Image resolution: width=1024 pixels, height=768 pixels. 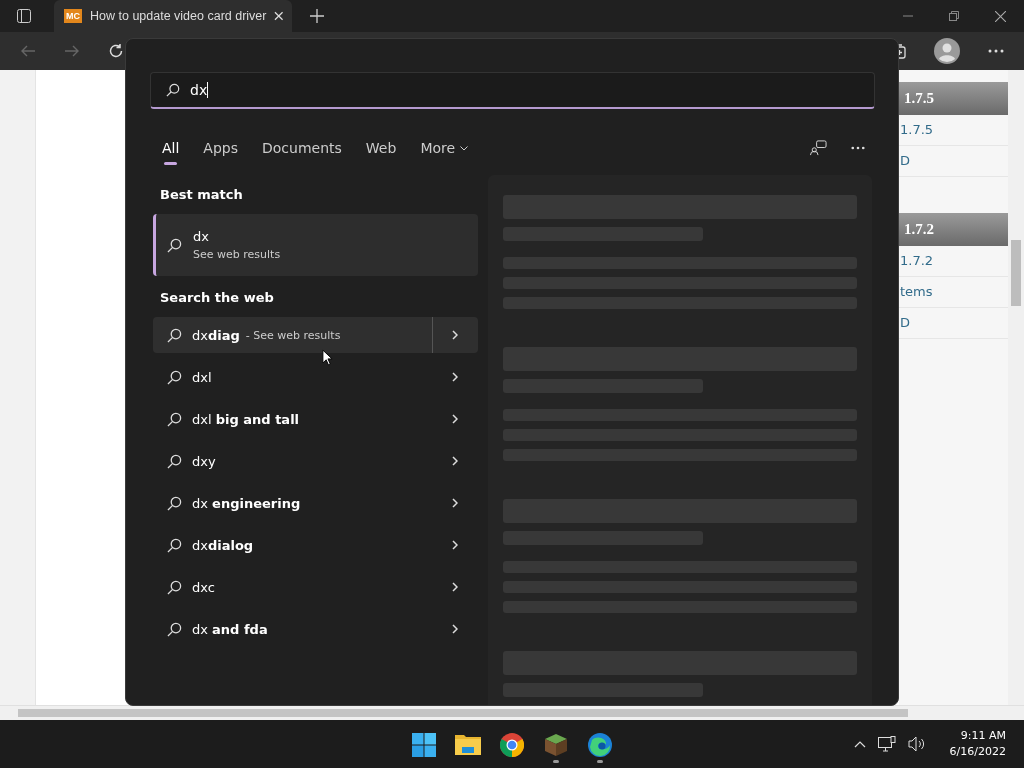 What do you see at coordinates (512, 712) in the screenshot?
I see `horizontal-scrollbar` at bounding box center [512, 712].